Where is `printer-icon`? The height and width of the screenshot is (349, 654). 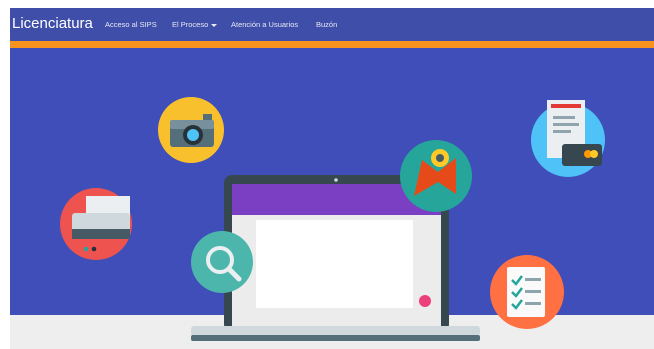 printer-icon is located at coordinates (96, 224).